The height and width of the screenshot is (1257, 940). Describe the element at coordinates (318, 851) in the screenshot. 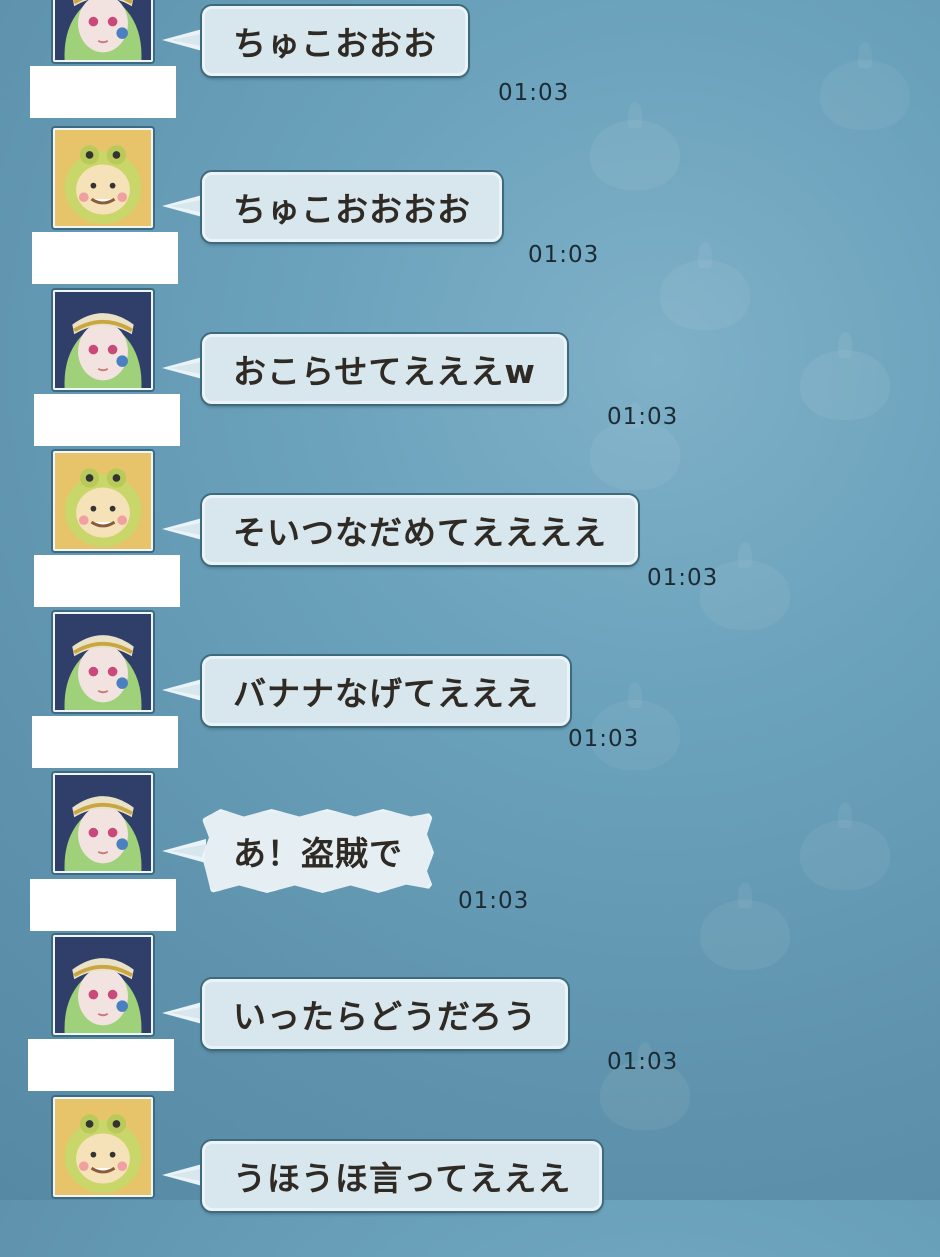

I see `shout-bubble: あ！盗賊で` at that location.